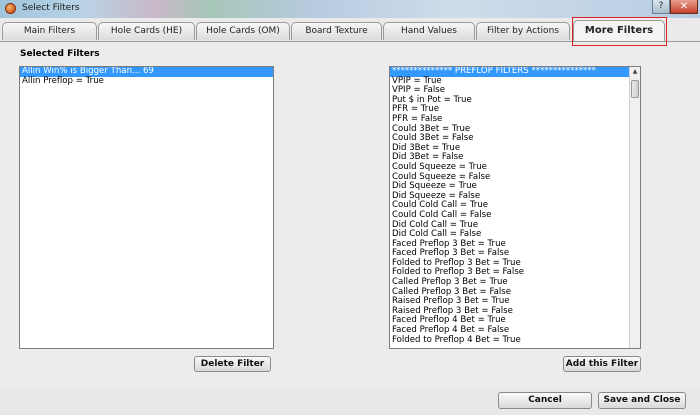 Image resolution: width=700 pixels, height=415 pixels. I want to click on save-and-close-button: Save and Close, so click(642, 400).